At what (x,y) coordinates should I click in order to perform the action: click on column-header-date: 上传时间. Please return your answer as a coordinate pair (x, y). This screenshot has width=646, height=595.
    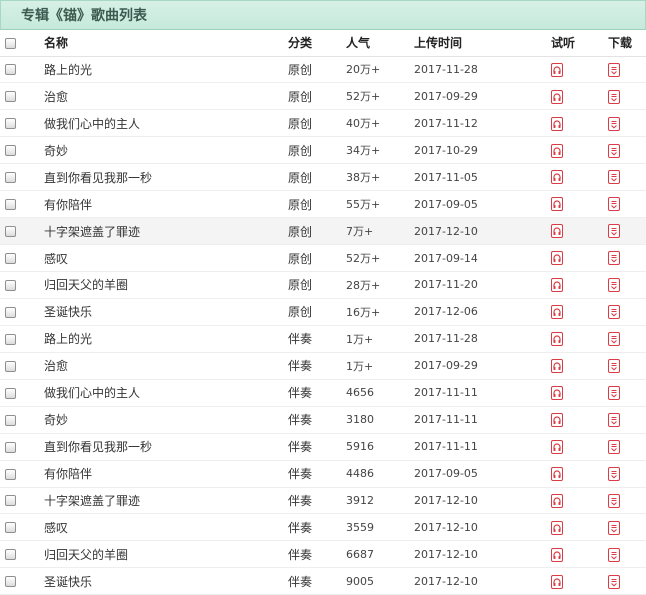
    Looking at the image, I should click on (482, 43).